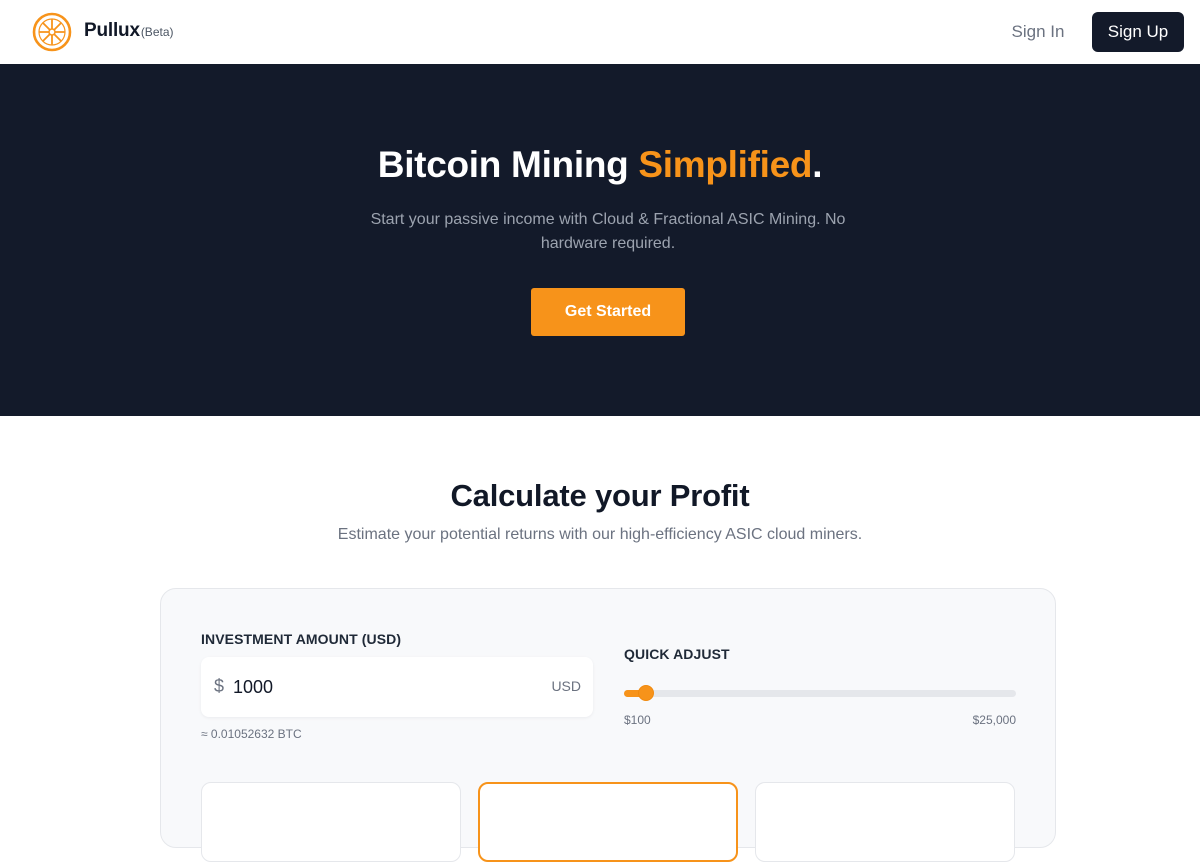 This screenshot has width=1200, height=862. Describe the element at coordinates (677, 654) in the screenshot. I see `quick-adjust-label: QUICK ADJUST` at that location.